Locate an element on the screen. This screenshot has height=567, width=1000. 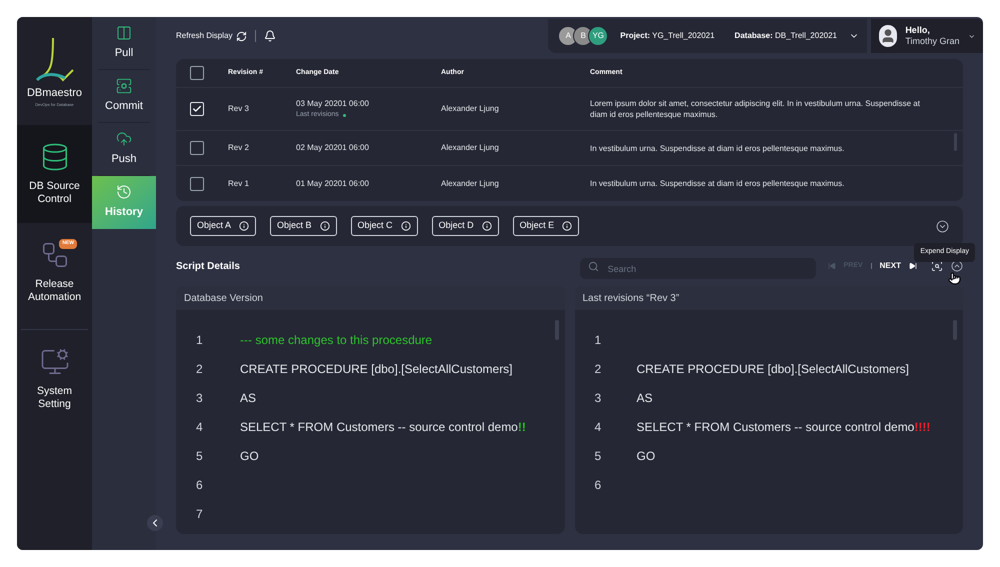
nav-label: System Setting is located at coordinates (54, 398).